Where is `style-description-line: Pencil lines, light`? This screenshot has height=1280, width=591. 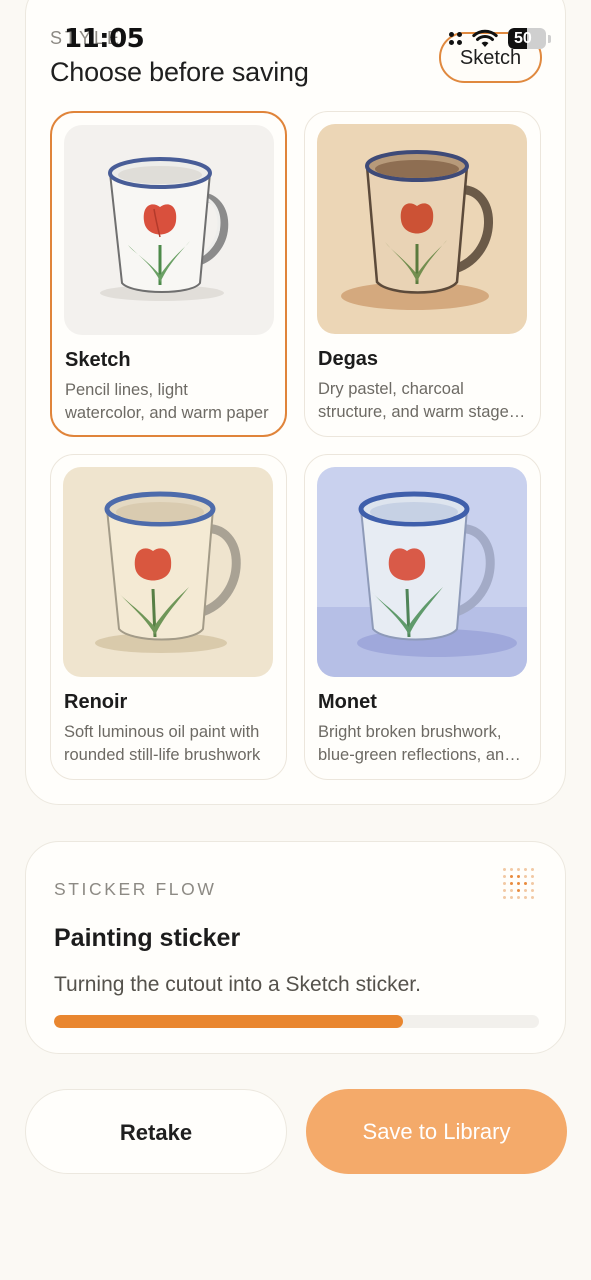 style-description-line: Pencil lines, light is located at coordinates (126, 390).